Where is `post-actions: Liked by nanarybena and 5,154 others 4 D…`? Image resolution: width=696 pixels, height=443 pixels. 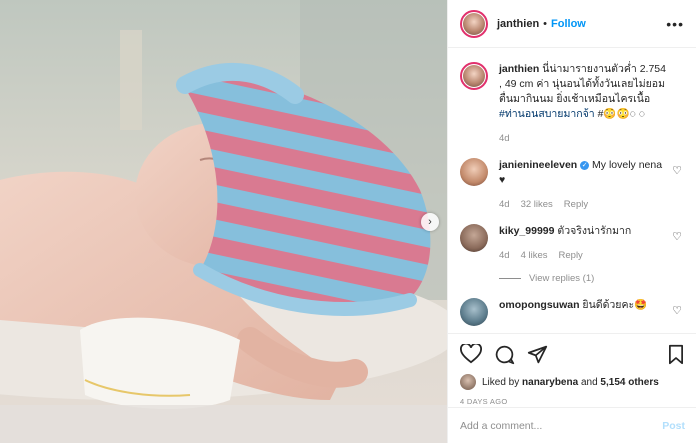
post-actions: Liked by nanarybena and 5,154 others 4 D… is located at coordinates (572, 369).